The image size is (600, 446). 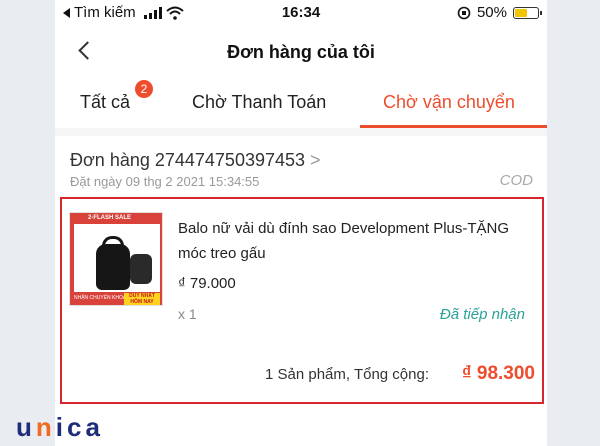 What do you see at coordinates (141, 269) in the screenshot?
I see `small-bag` at bounding box center [141, 269].